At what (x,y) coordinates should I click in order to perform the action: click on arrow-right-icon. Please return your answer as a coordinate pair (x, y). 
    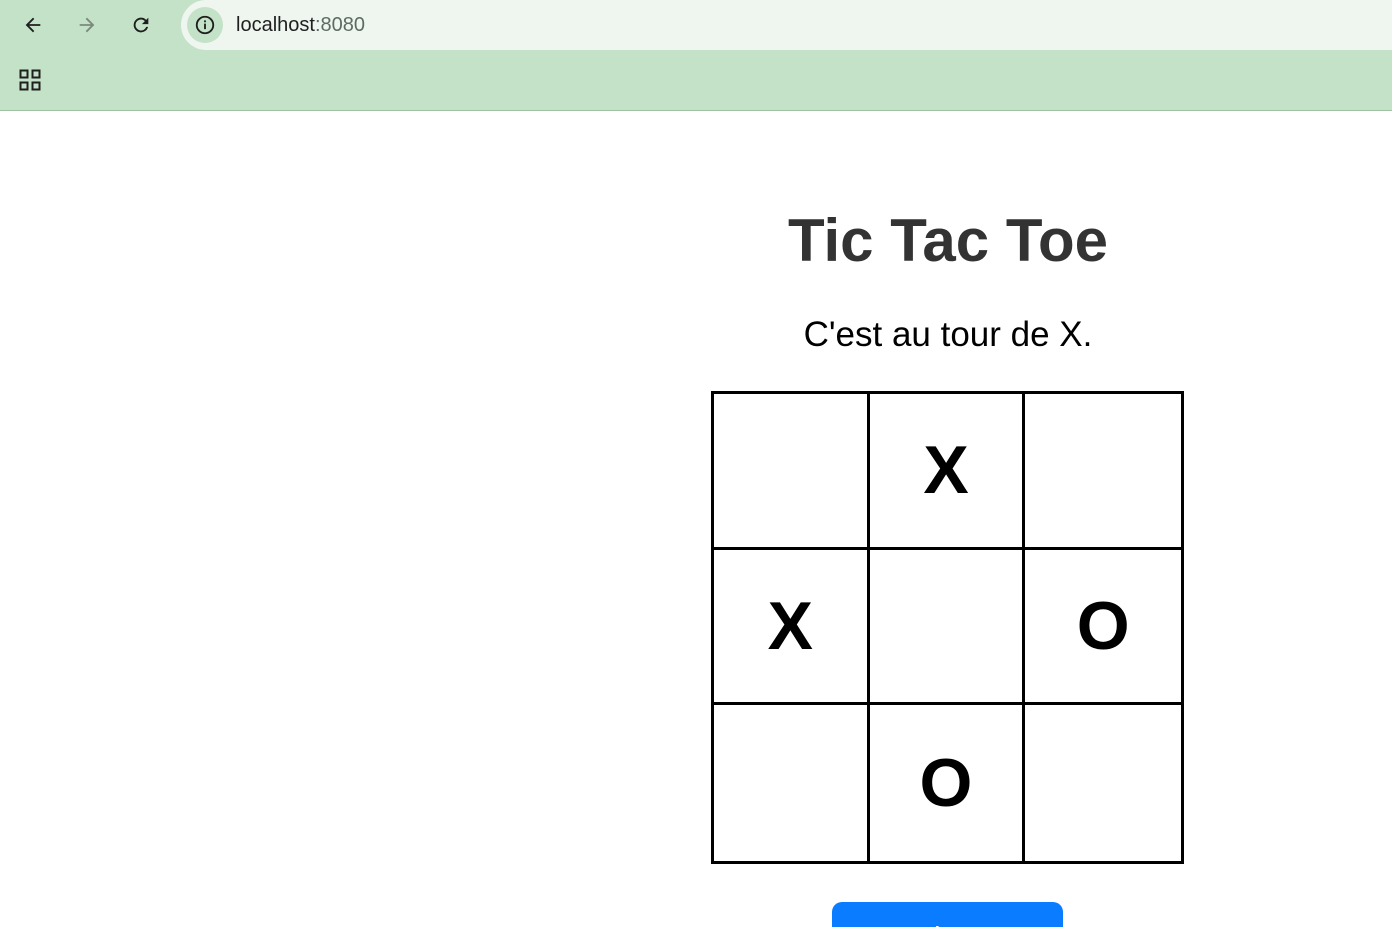
    Looking at the image, I should click on (87, 25).